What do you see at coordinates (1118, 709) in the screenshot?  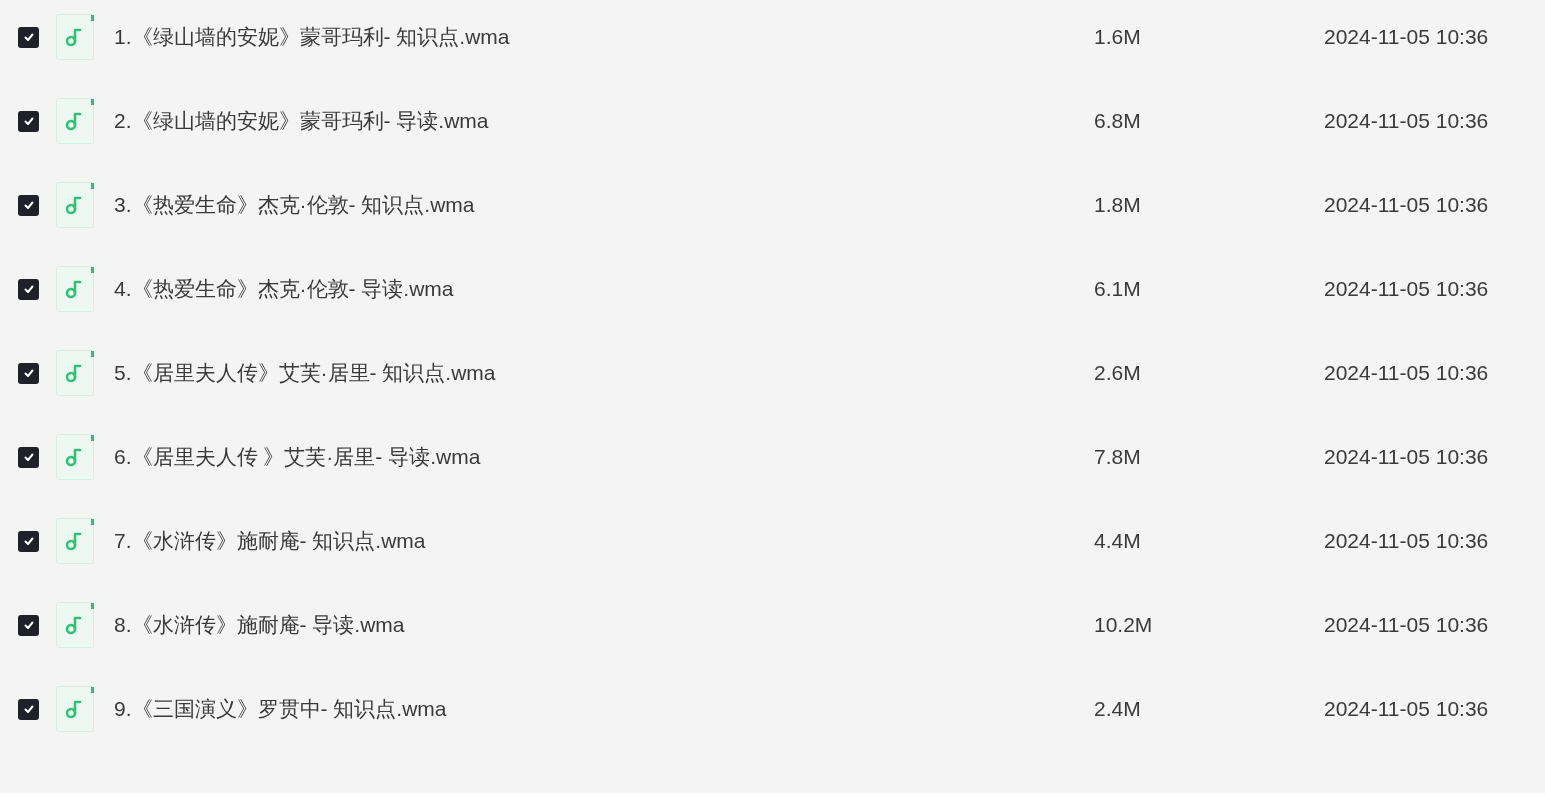 I see `file-size: 2.4M` at bounding box center [1118, 709].